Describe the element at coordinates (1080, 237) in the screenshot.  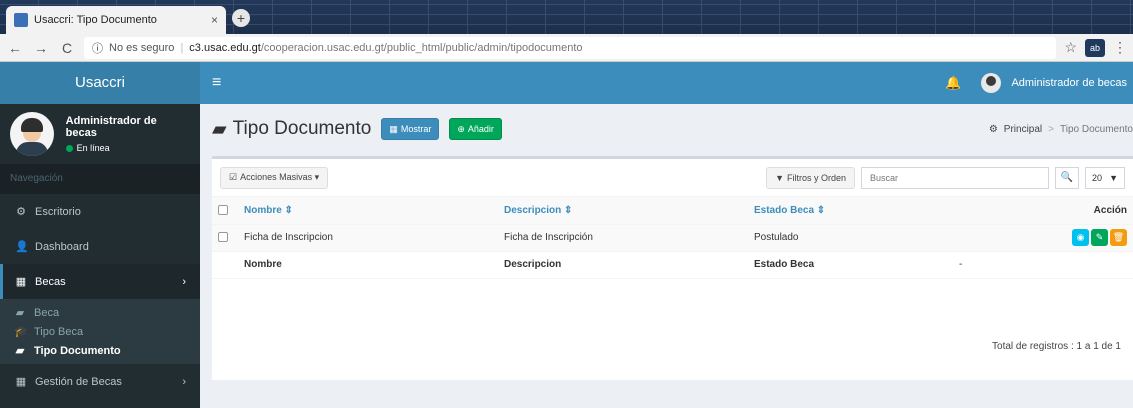
I see `view-icon: ◉` at that location.